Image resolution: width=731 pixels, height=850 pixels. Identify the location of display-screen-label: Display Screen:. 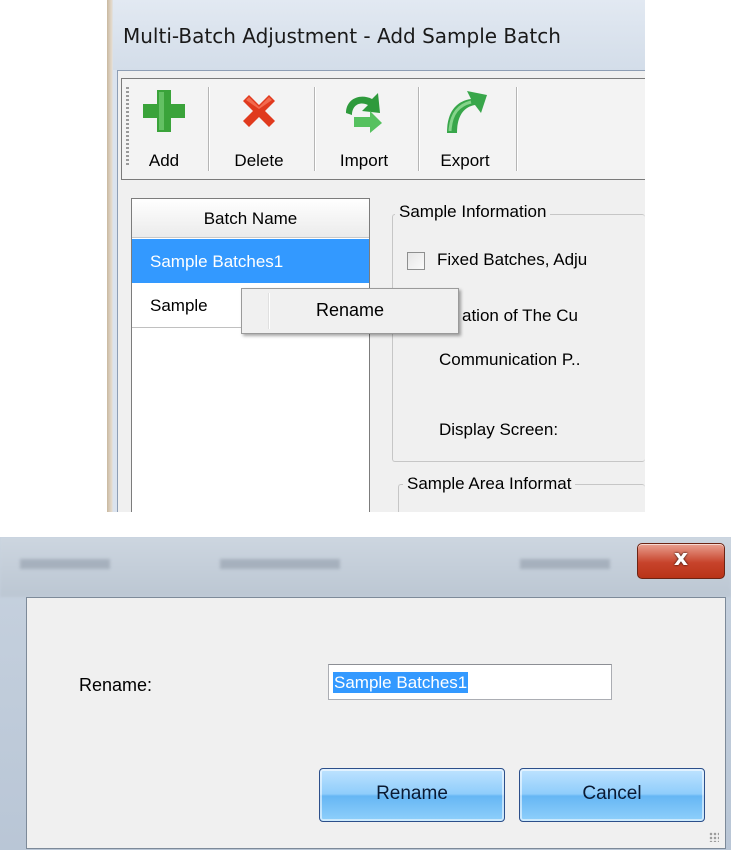
(499, 429).